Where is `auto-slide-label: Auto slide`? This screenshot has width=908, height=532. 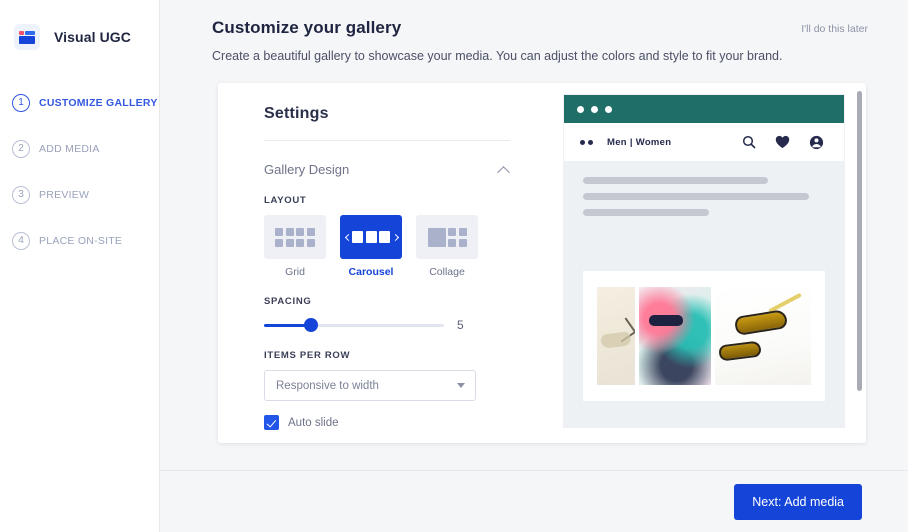 auto-slide-label: Auto slide is located at coordinates (313, 422).